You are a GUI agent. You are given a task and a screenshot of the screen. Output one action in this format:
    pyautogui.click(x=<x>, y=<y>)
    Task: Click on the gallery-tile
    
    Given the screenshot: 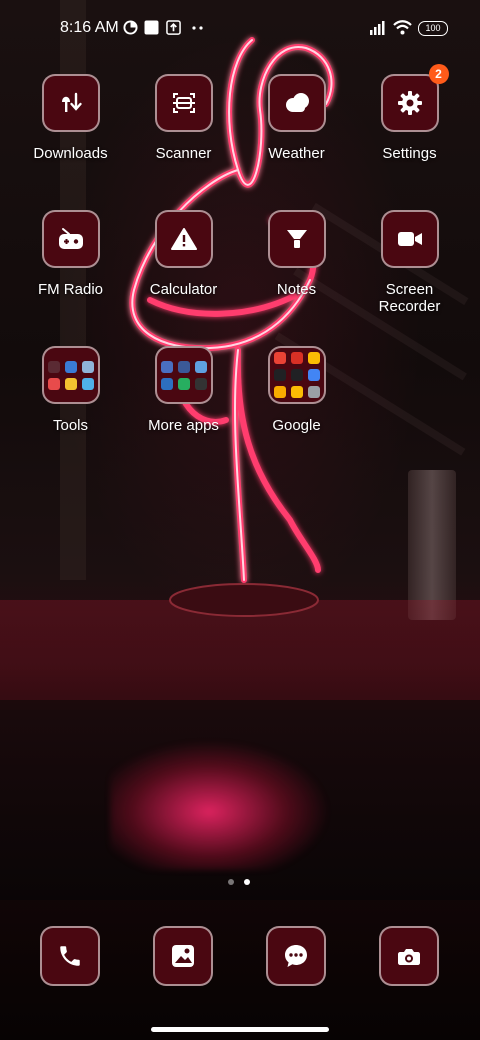 What is the action you would take?
    pyautogui.click(x=183, y=956)
    